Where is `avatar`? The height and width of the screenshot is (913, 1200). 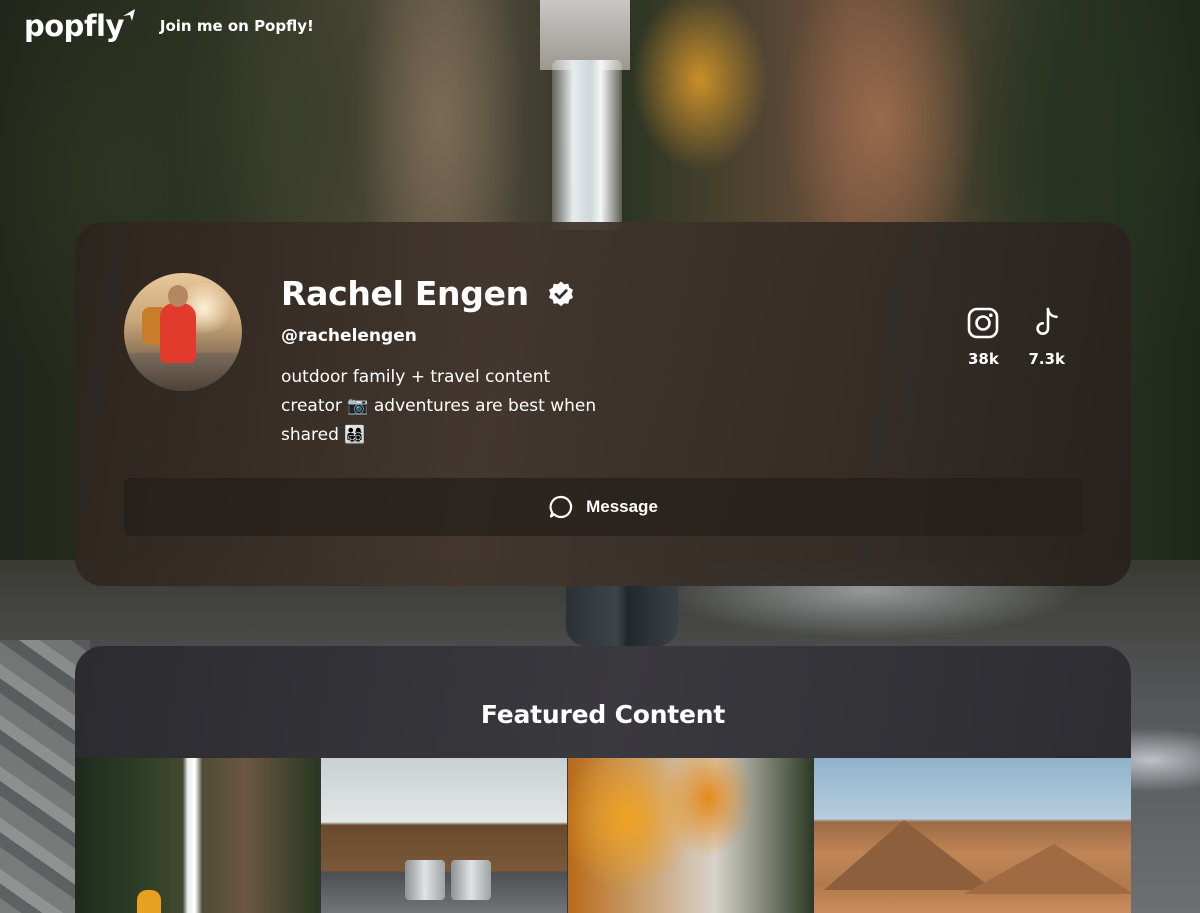
avatar is located at coordinates (183, 332).